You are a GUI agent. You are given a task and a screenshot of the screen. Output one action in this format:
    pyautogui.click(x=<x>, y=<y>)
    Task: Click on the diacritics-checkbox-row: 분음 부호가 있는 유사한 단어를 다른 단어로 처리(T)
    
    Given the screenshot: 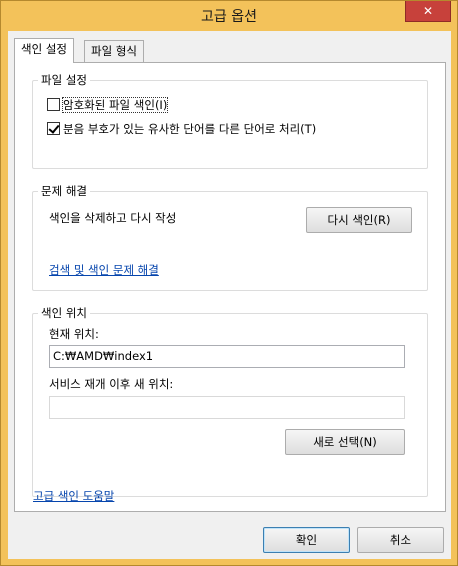 What is the action you would take?
    pyautogui.click(x=181, y=129)
    